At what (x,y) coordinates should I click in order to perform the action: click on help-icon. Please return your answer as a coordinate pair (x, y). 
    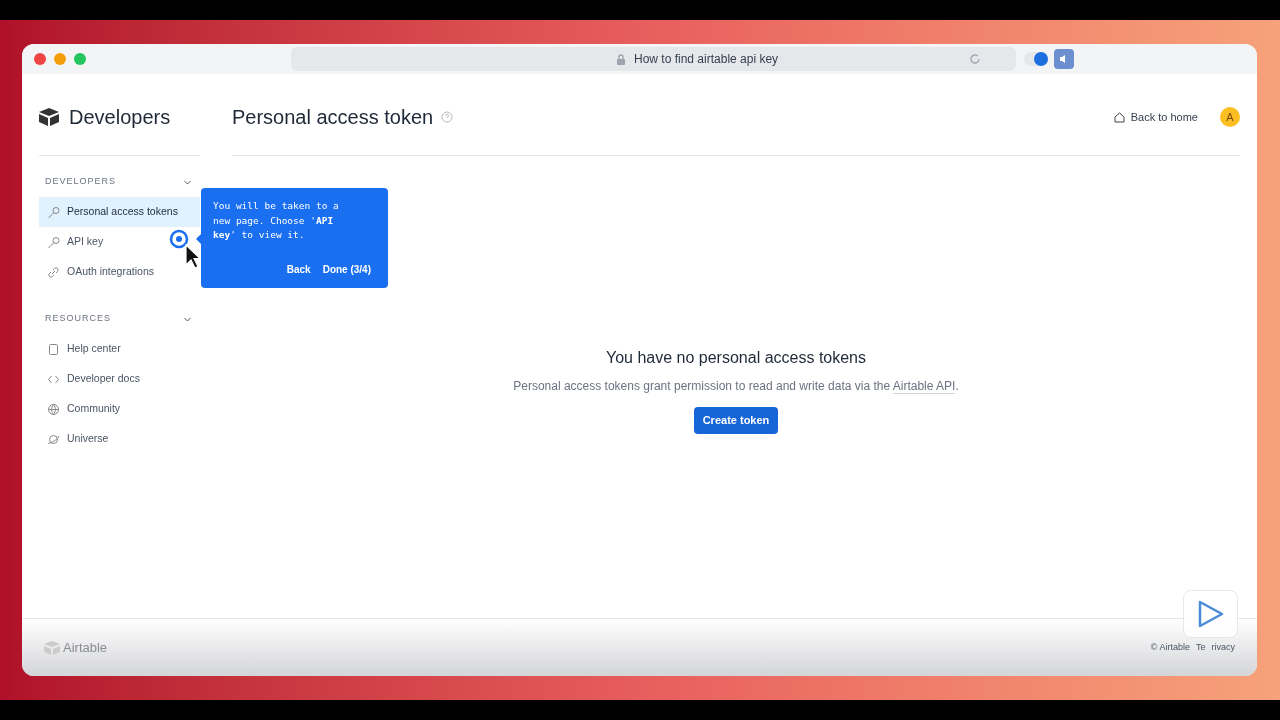
    Looking at the image, I should click on (447, 117).